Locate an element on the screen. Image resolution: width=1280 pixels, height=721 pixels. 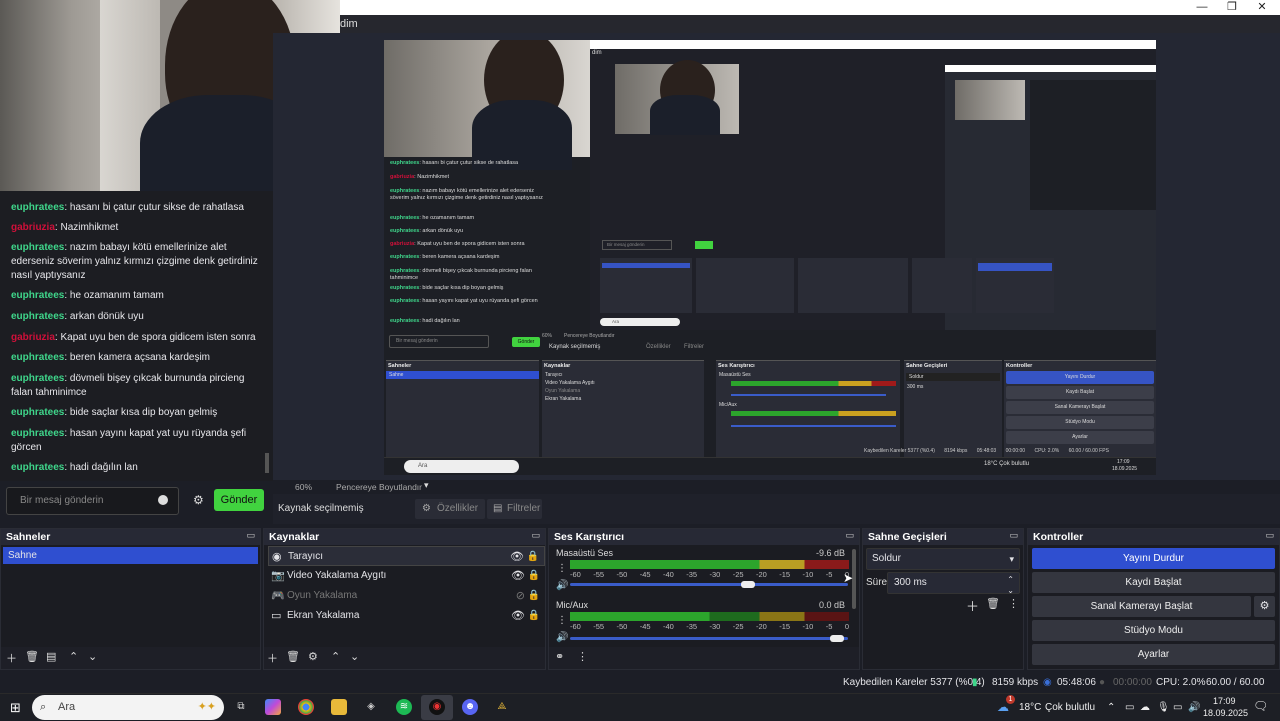
notification-icon: 🗨 is located at coordinates (1260, 706).